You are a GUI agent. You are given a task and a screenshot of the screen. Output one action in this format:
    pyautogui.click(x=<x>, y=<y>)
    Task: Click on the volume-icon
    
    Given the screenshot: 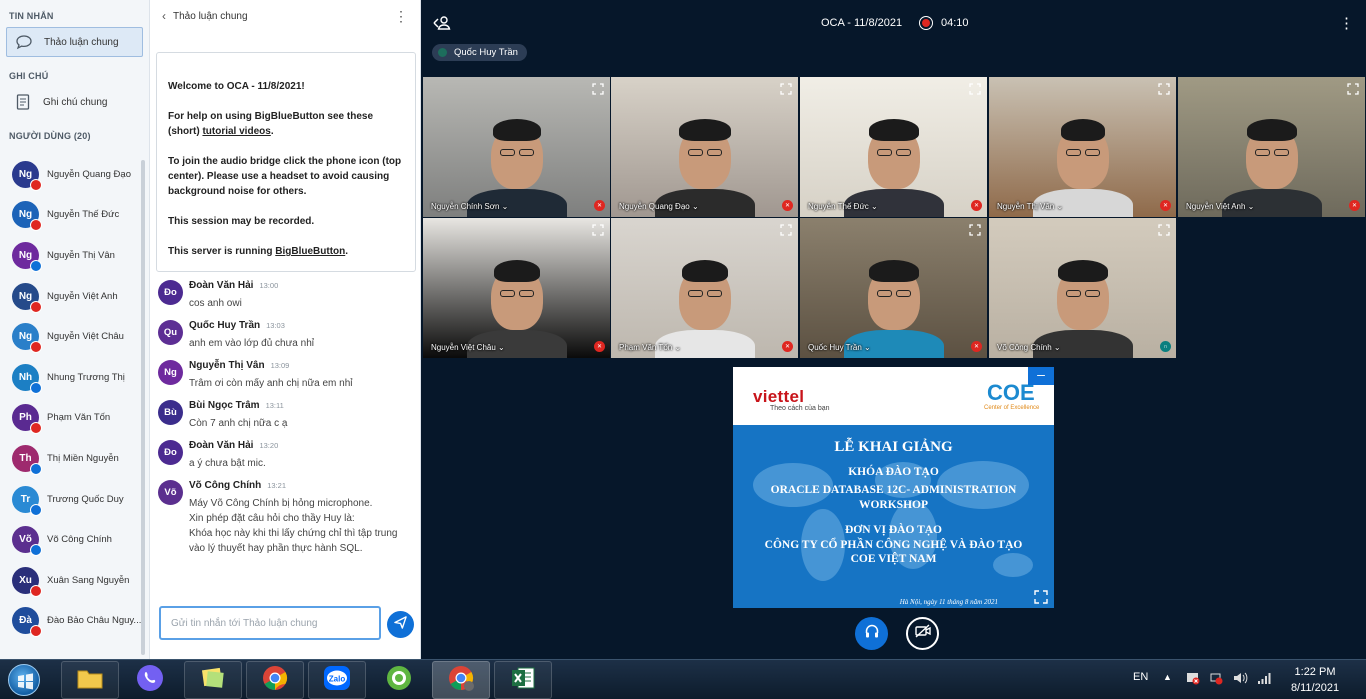 What is the action you would take?
    pyautogui.click(x=1241, y=679)
    